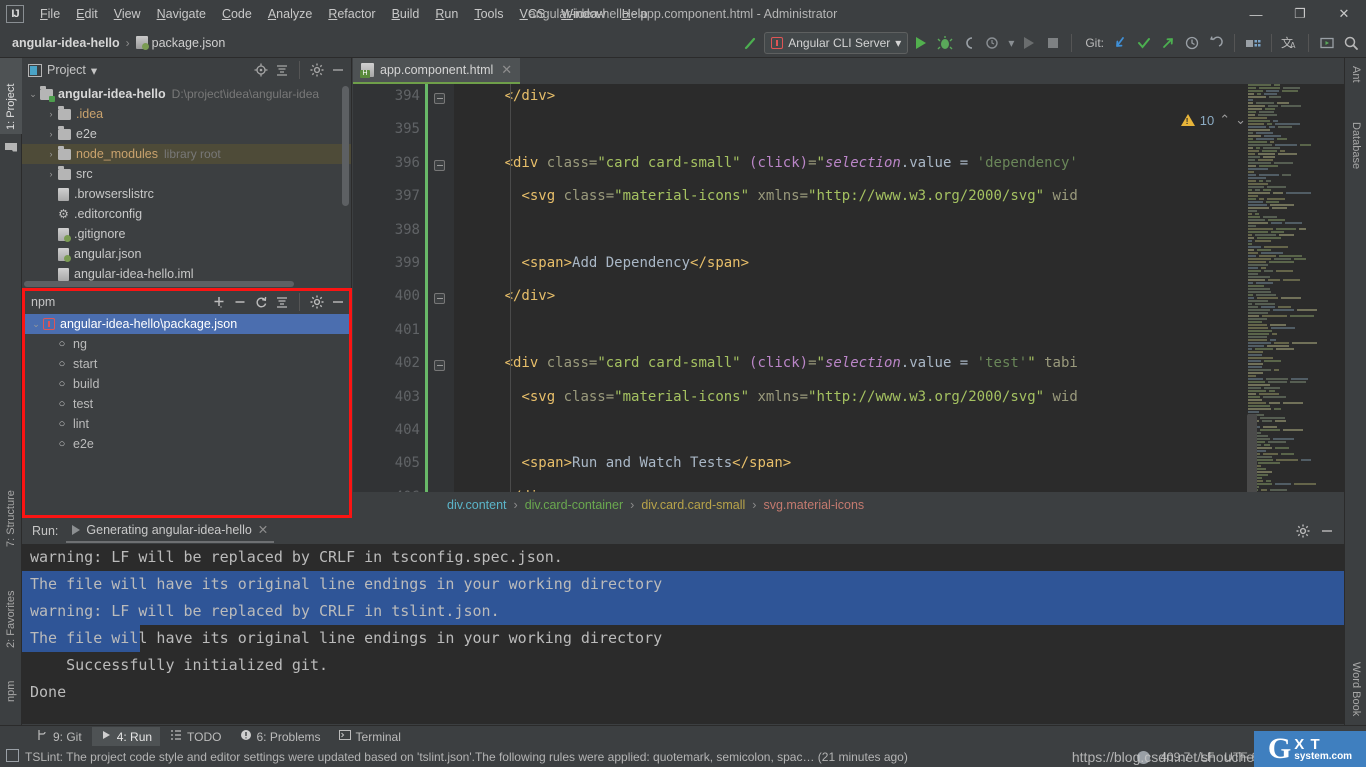 The width and height of the screenshot is (1366, 767). I want to click on tree-node: .gitignore, so click(186, 234).